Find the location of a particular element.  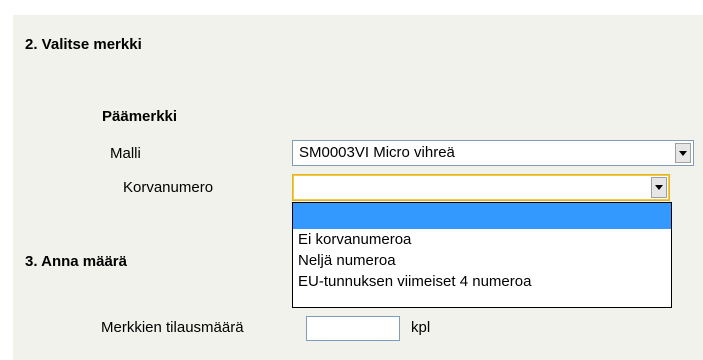

ear-number-label: Korvanumero is located at coordinates (168, 187).